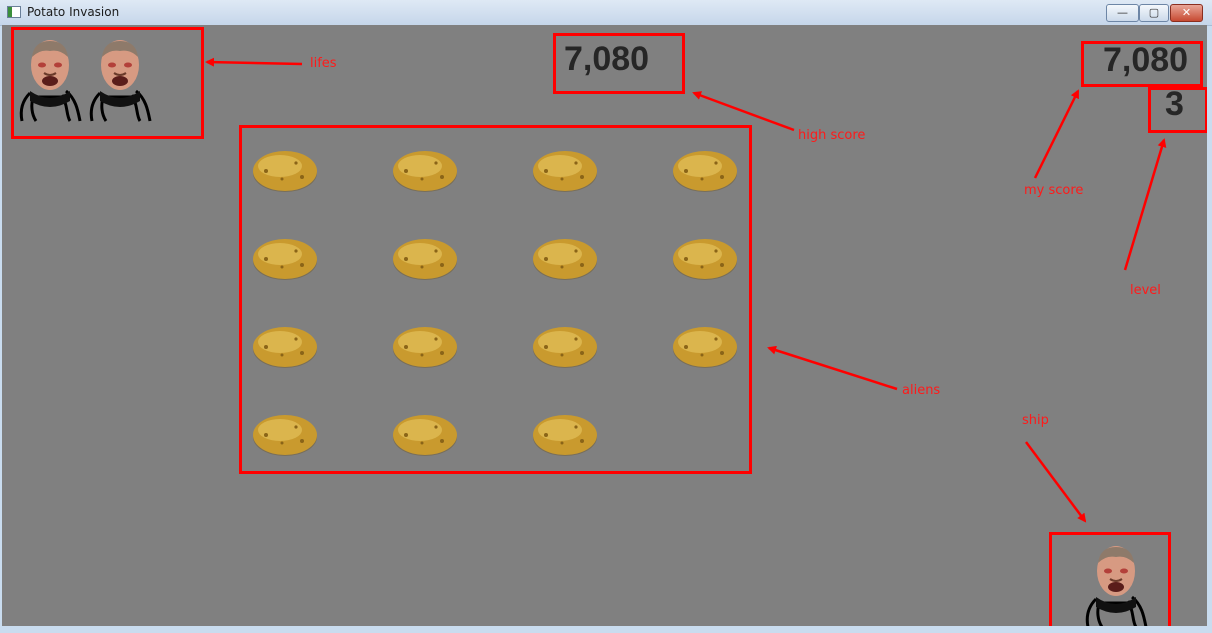 Image resolution: width=1212 pixels, height=633 pixels. I want to click on aliens-arrow, so click(832, 368).